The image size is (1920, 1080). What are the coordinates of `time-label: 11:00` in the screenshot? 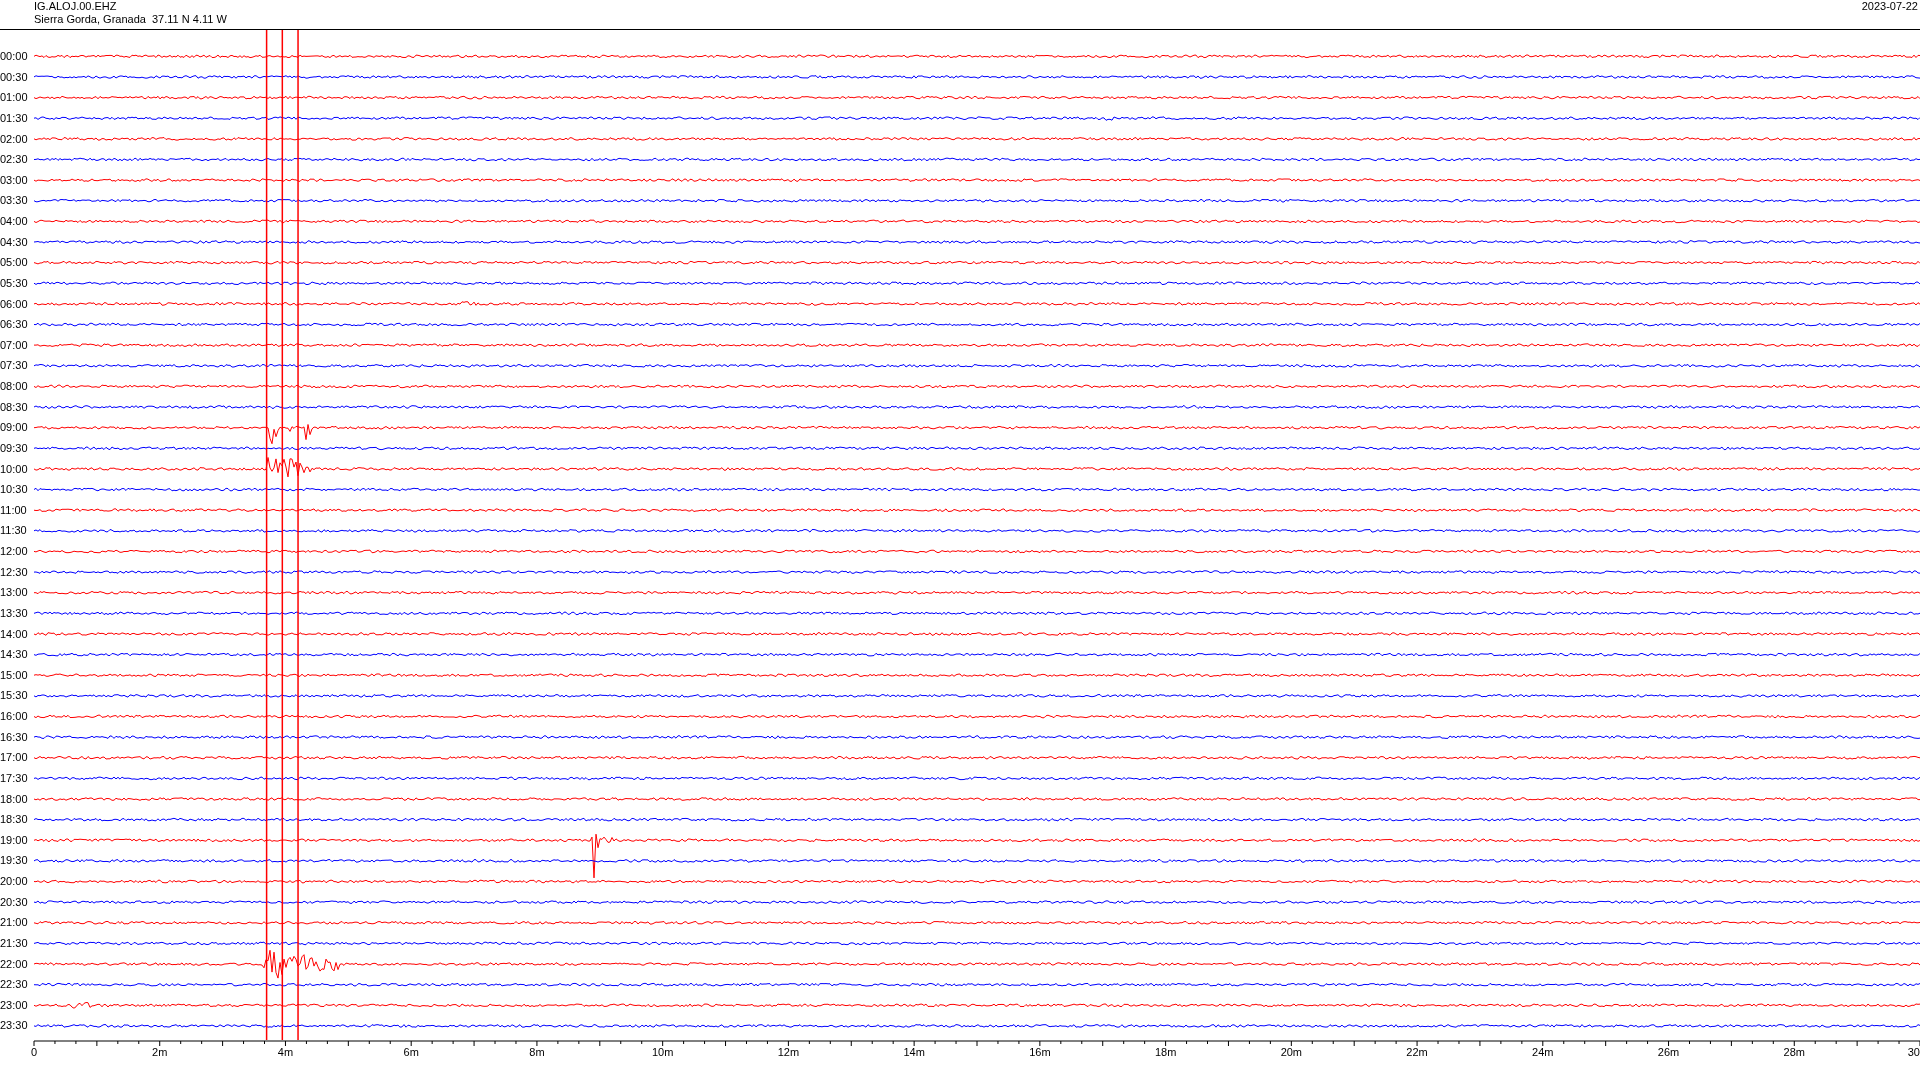 It's located at (14, 510).